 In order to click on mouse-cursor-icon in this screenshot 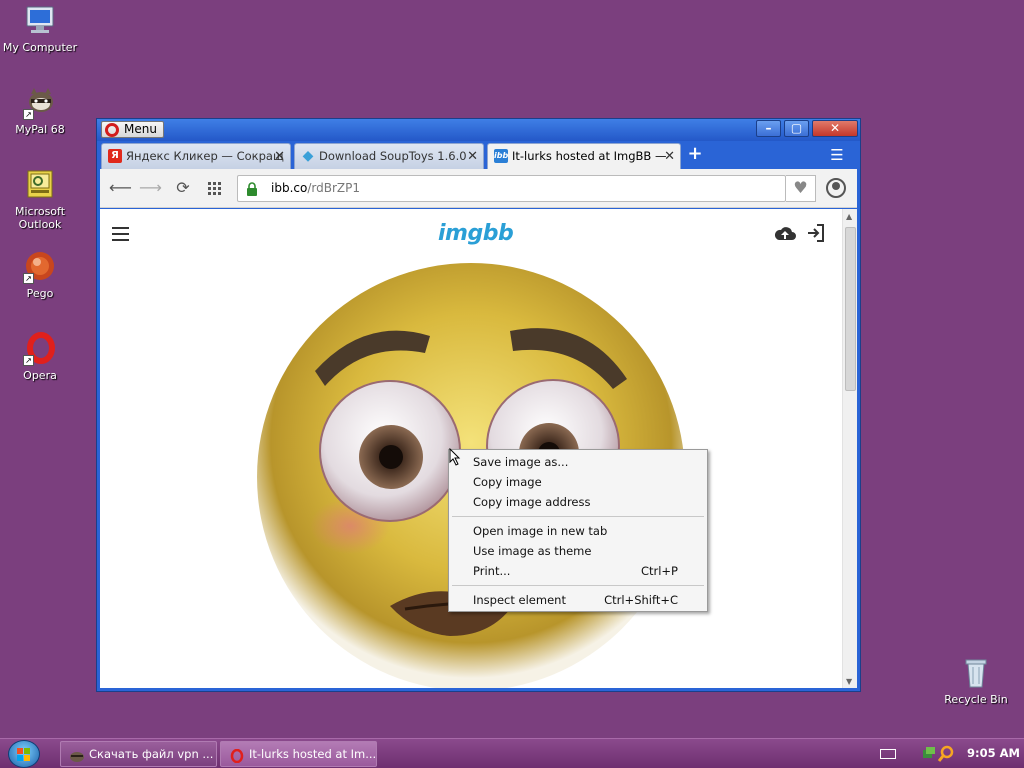, I will do `click(455, 456)`.